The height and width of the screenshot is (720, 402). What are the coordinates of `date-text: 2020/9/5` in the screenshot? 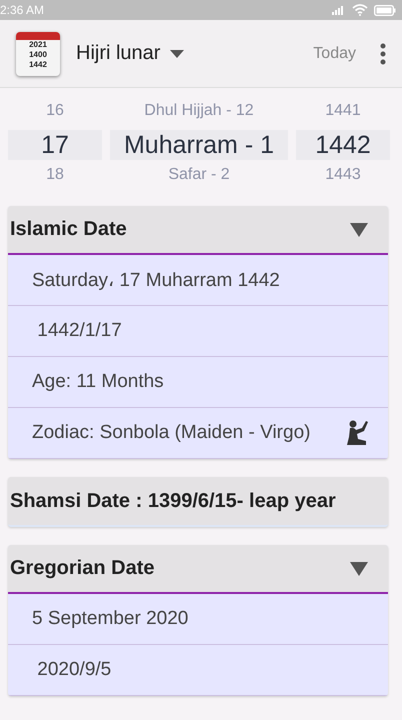 It's located at (74, 670).